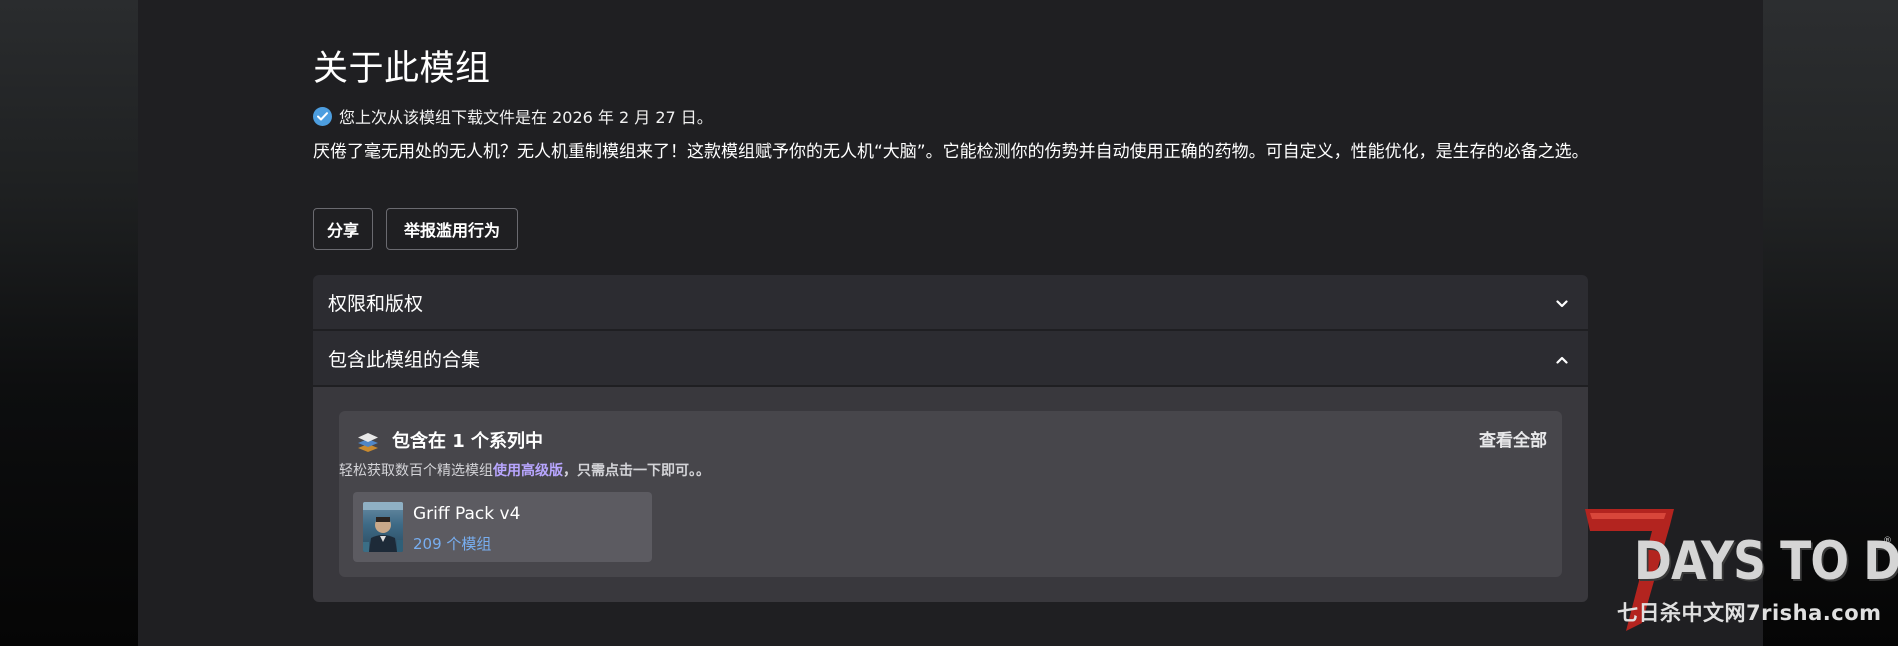 The image size is (1898, 646). What do you see at coordinates (376, 303) in the screenshot?
I see `accordion-permissions-label: 权限和版权` at bounding box center [376, 303].